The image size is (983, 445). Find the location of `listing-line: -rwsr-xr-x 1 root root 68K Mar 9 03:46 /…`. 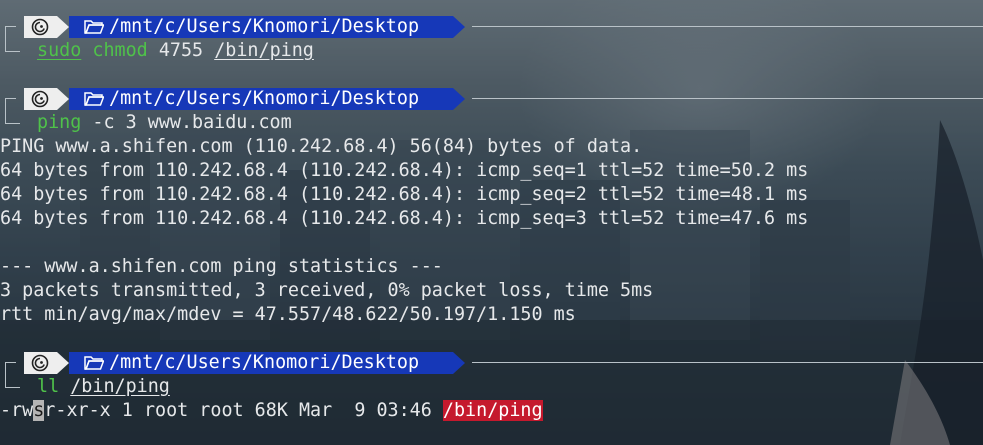

listing-line: -rwsr-xr-x 1 root root 68K Mar 9 03:46 /… is located at coordinates (271, 411).